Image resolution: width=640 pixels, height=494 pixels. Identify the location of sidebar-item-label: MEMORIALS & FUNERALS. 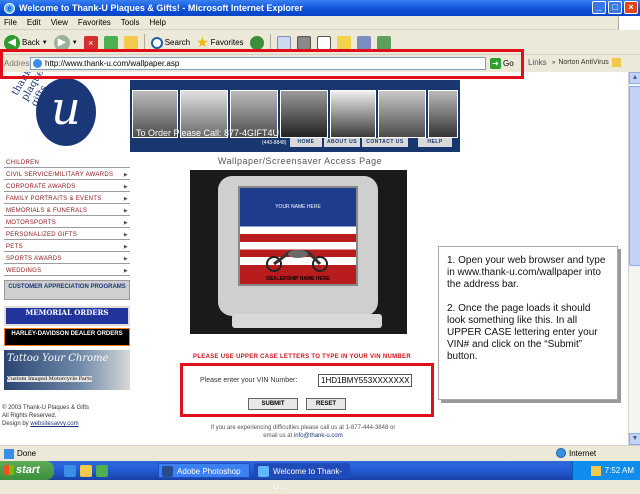
(47, 211).